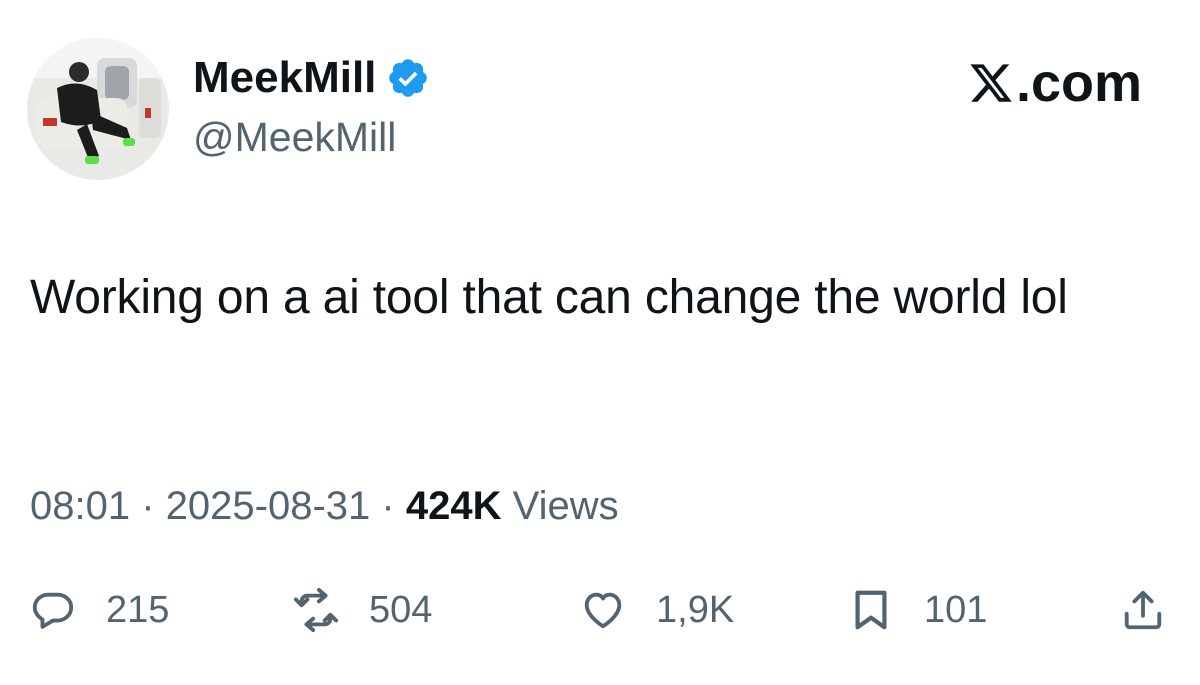 The width and height of the screenshot is (1200, 685). What do you see at coordinates (603, 610) in the screenshot?
I see `heart-icon` at bounding box center [603, 610].